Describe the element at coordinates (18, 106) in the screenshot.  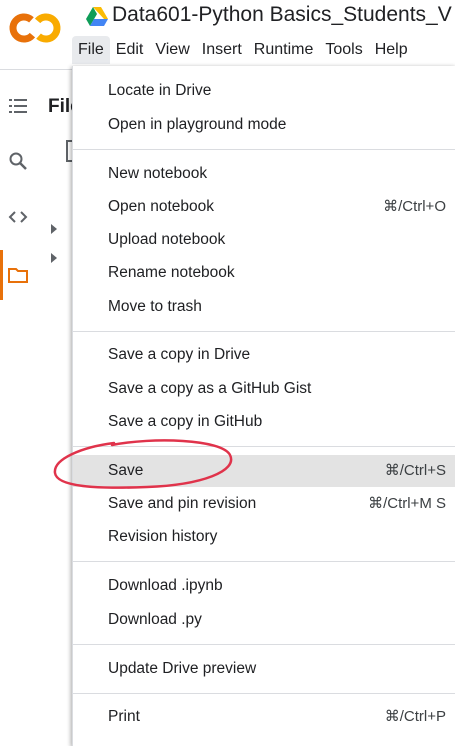
I see `table-of-contents-icon` at that location.